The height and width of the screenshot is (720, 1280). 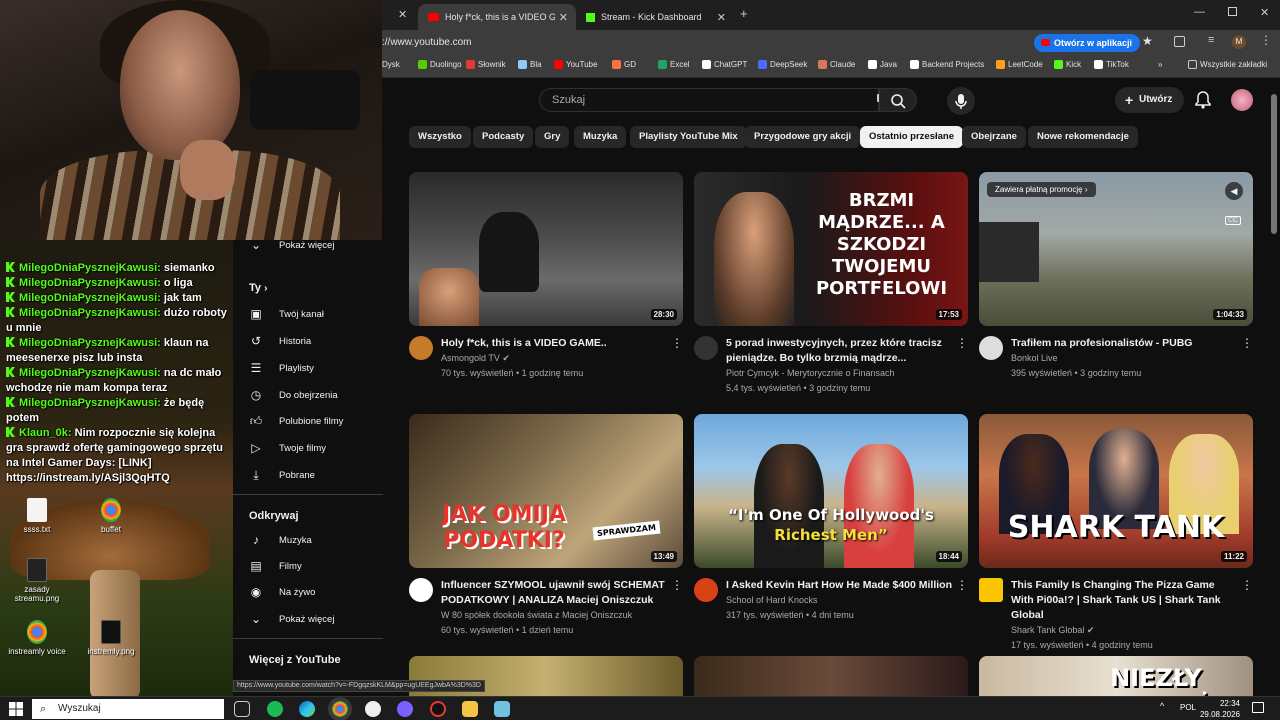 What do you see at coordinates (744, 13) in the screenshot?
I see `new-tab-button: +` at bounding box center [744, 13].